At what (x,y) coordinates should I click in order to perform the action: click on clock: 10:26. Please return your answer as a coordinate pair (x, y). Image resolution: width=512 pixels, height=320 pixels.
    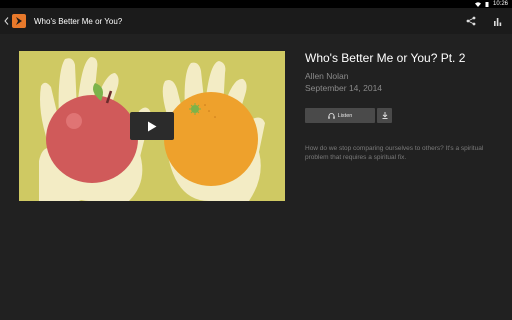
    Looking at the image, I should click on (500, 4).